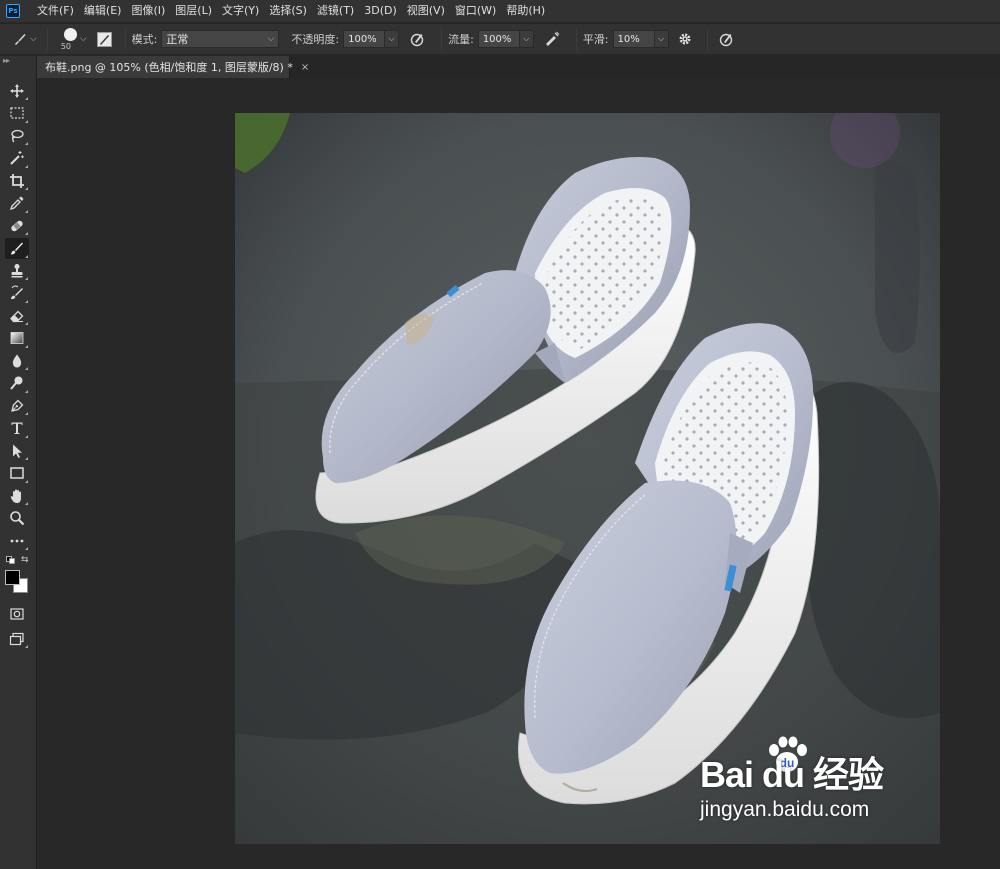 This screenshot has height=869, width=1000. Describe the element at coordinates (33, 39) in the screenshot. I see `chevron-down-icon: ⌵` at that location.